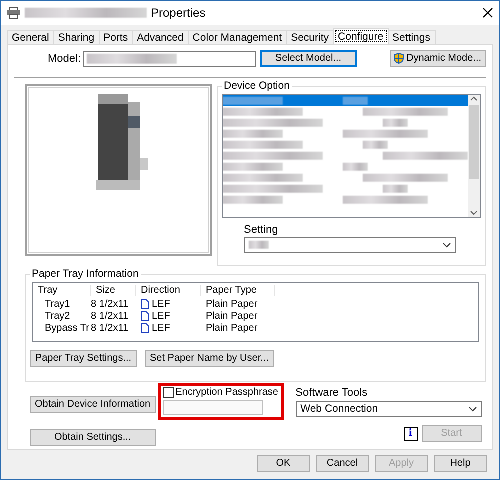 The height and width of the screenshot is (480, 500). What do you see at coordinates (332, 393) in the screenshot?
I see `software-tools-label: Software Tools` at bounding box center [332, 393].